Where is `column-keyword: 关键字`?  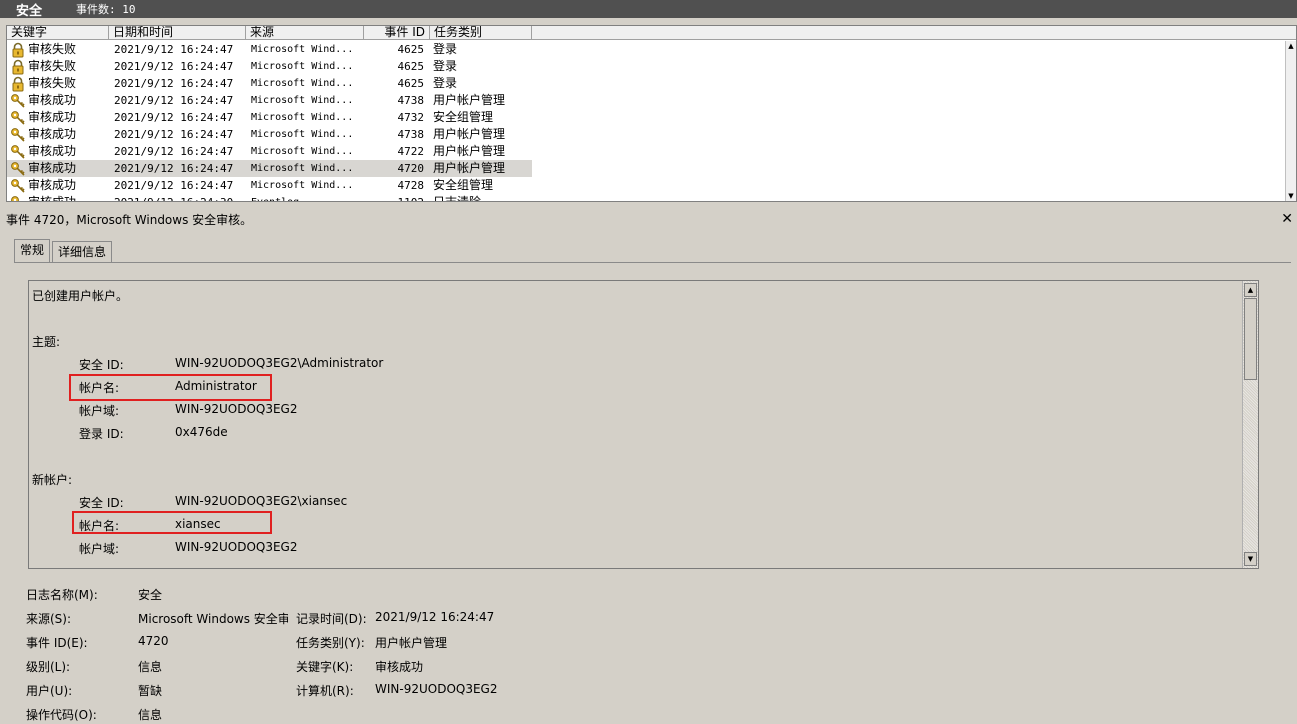
column-keyword: 关键字 is located at coordinates (58, 33).